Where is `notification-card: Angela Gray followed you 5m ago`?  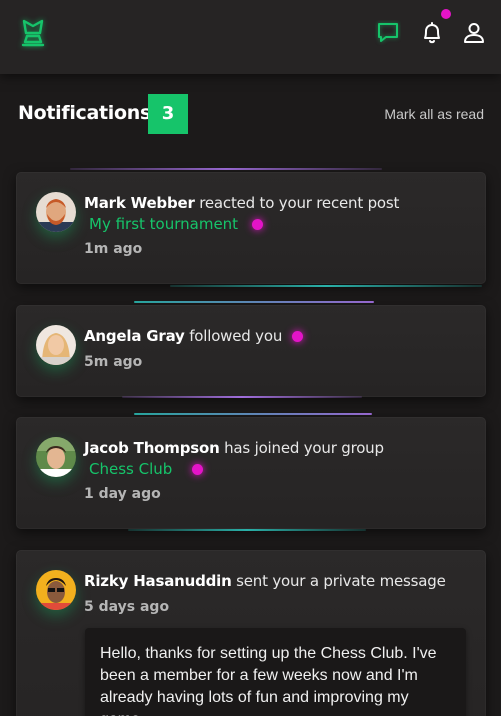
notification-card: Angela Gray followed you 5m ago is located at coordinates (251, 351).